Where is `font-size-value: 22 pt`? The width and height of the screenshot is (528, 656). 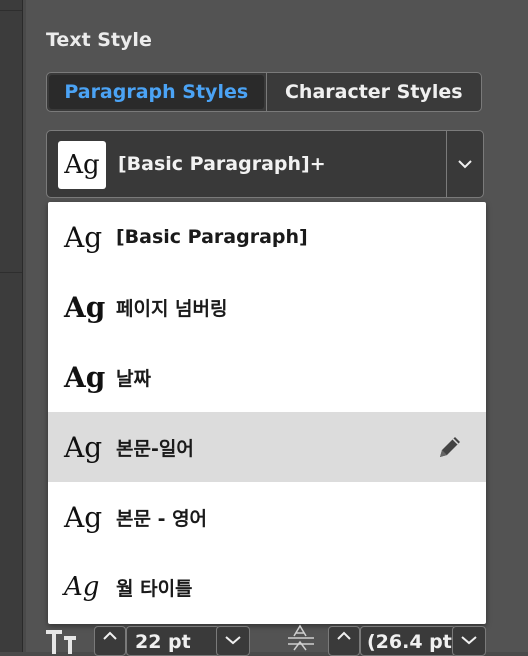 font-size-value: 22 pt is located at coordinates (163, 642).